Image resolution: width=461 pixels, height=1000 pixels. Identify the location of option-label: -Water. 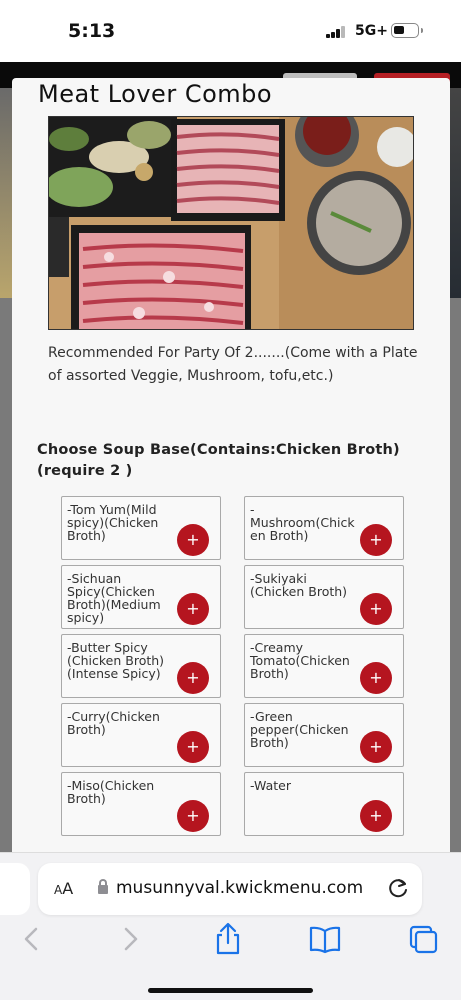
(270, 785).